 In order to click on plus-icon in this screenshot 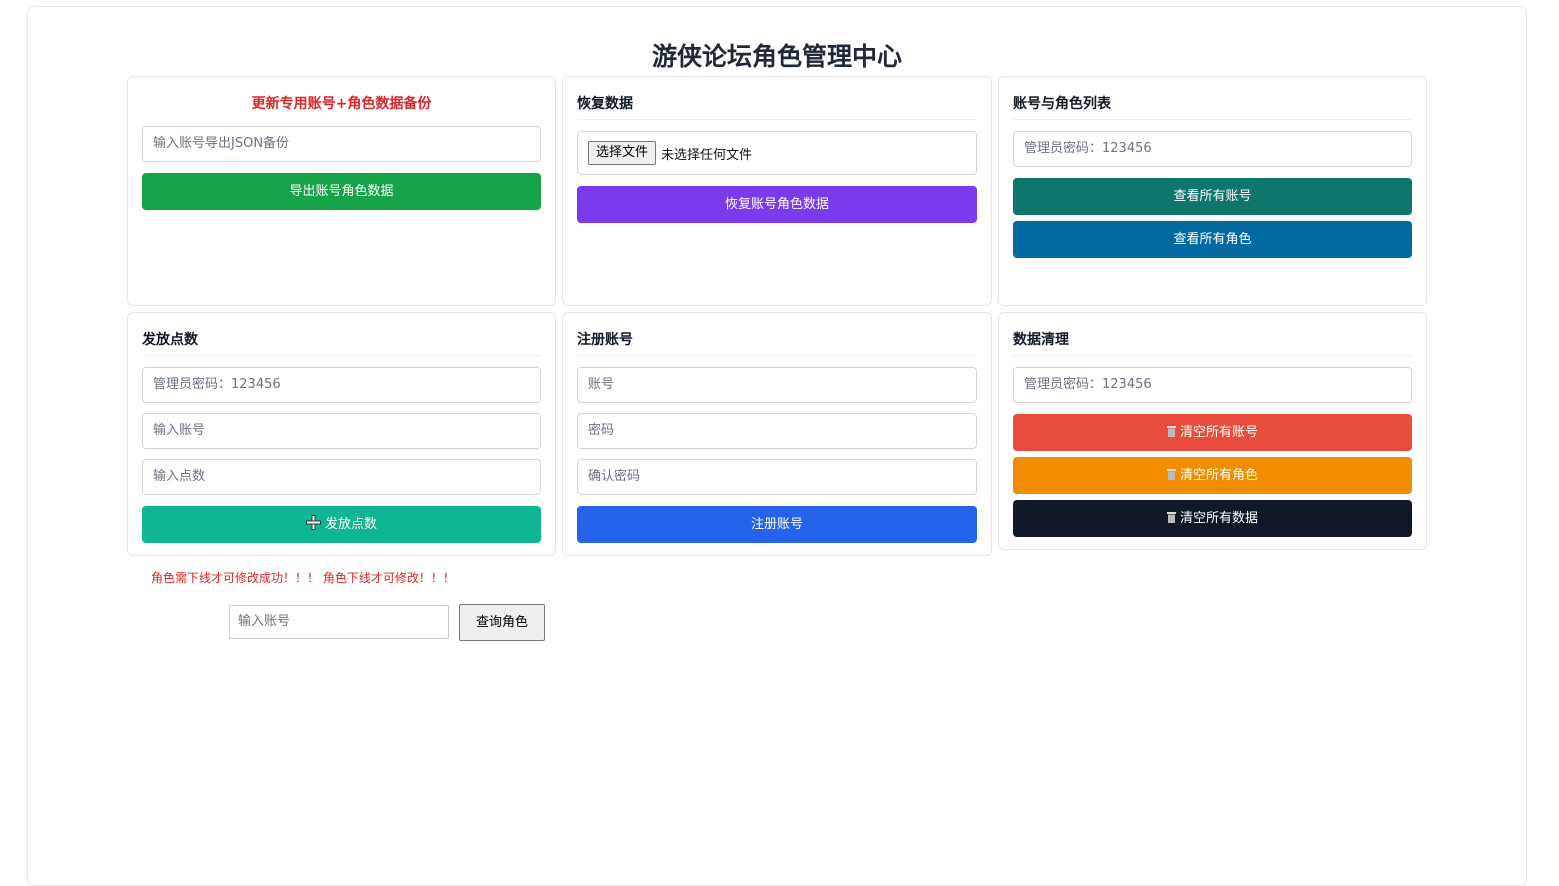, I will do `click(313, 524)`.